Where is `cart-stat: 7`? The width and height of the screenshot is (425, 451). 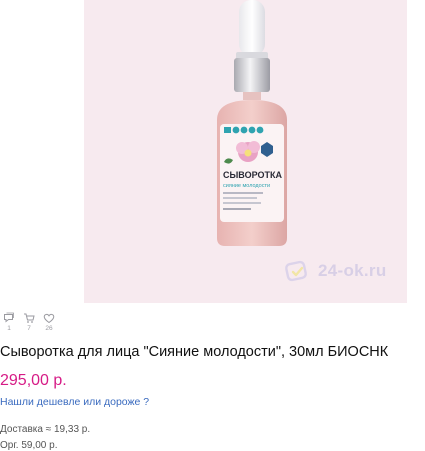
cart-stat: 7 is located at coordinates (29, 322).